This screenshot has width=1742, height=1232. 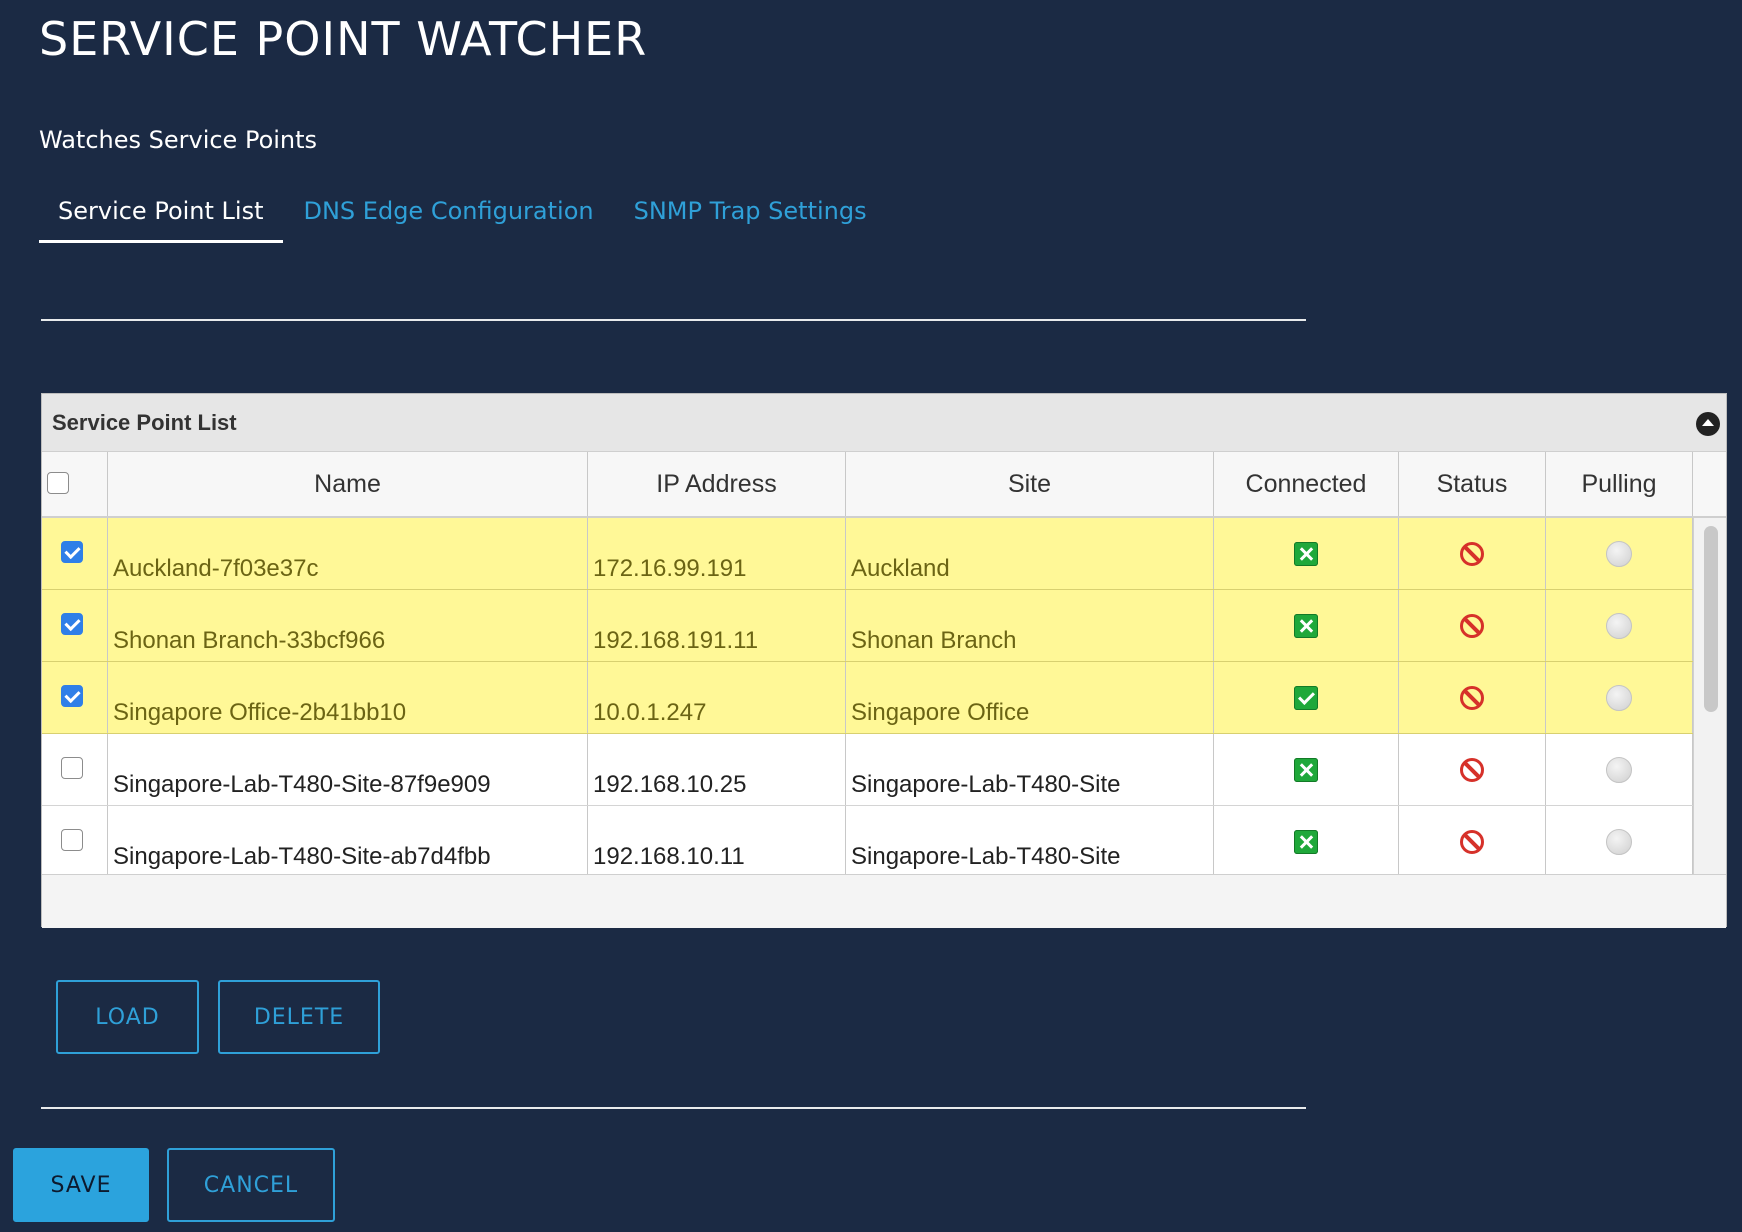 I want to click on site-cell: Singapore-Lab-T480-Site, so click(x=1030, y=769).